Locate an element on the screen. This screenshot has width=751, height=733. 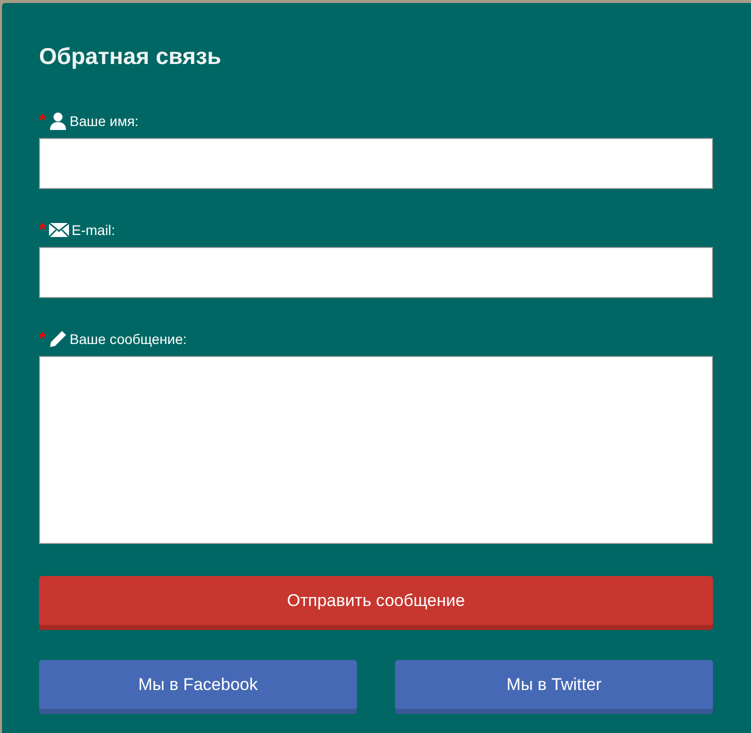
submit-button: Отправить сообщение is located at coordinates (376, 603).